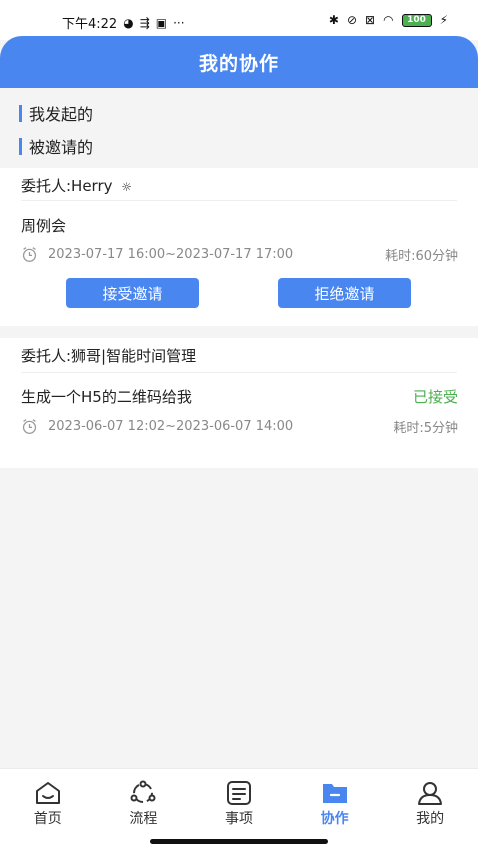 This screenshot has width=478, height=850. What do you see at coordinates (143, 819) in the screenshot?
I see `tab-label: 流程` at bounding box center [143, 819].